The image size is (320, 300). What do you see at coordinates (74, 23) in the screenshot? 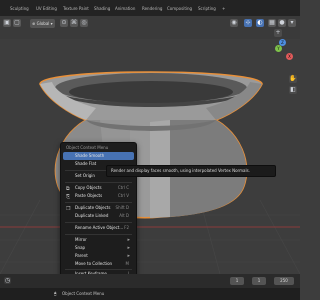
I see `snap-icon: ⌘` at bounding box center [74, 23].